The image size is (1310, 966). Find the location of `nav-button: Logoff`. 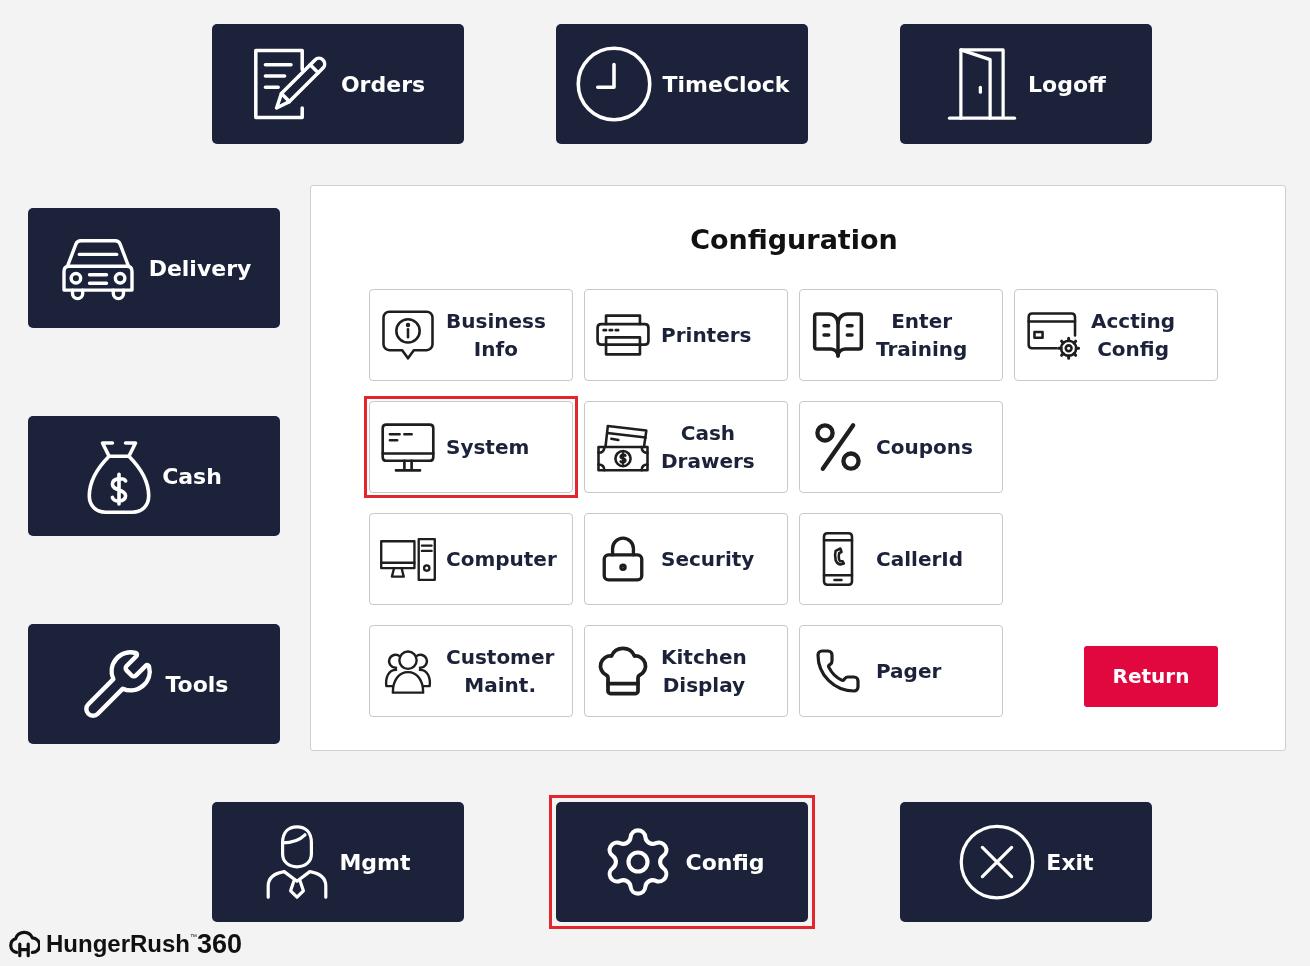

nav-button: Logoff is located at coordinates (1026, 84).